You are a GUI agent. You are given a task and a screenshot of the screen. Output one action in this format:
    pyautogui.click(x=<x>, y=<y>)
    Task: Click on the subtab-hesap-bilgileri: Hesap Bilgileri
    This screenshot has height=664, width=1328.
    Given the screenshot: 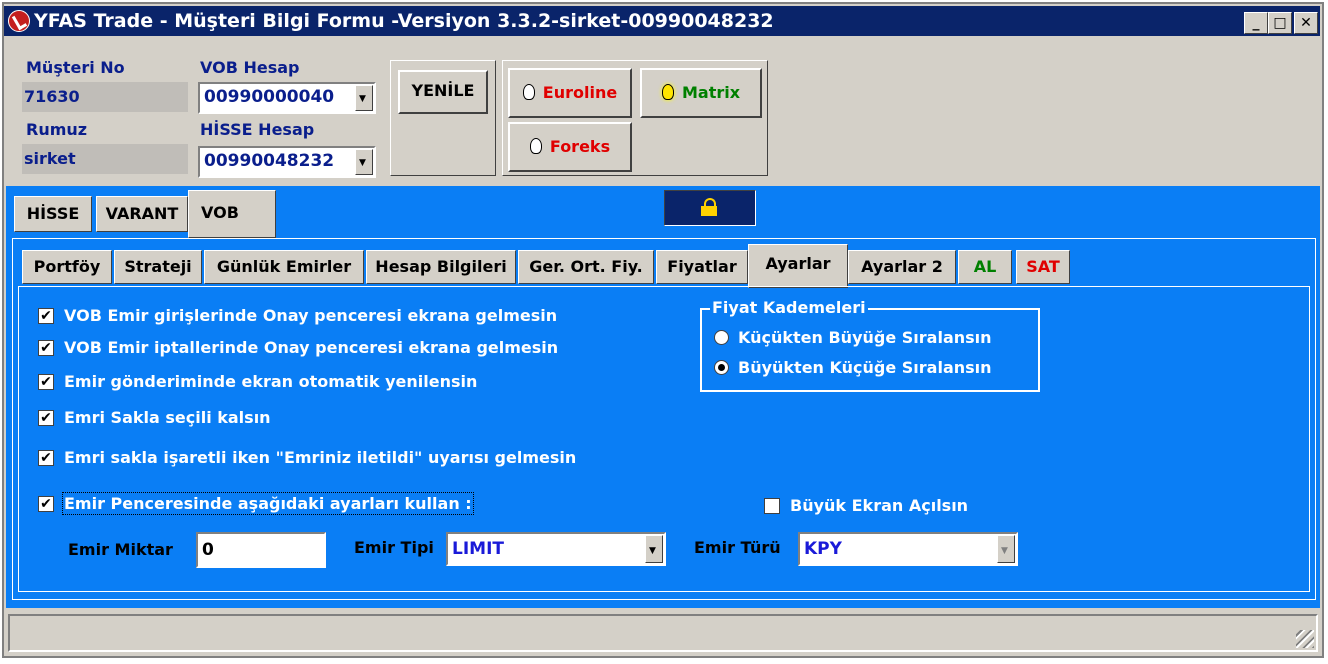 What is the action you would take?
    pyautogui.click(x=441, y=267)
    